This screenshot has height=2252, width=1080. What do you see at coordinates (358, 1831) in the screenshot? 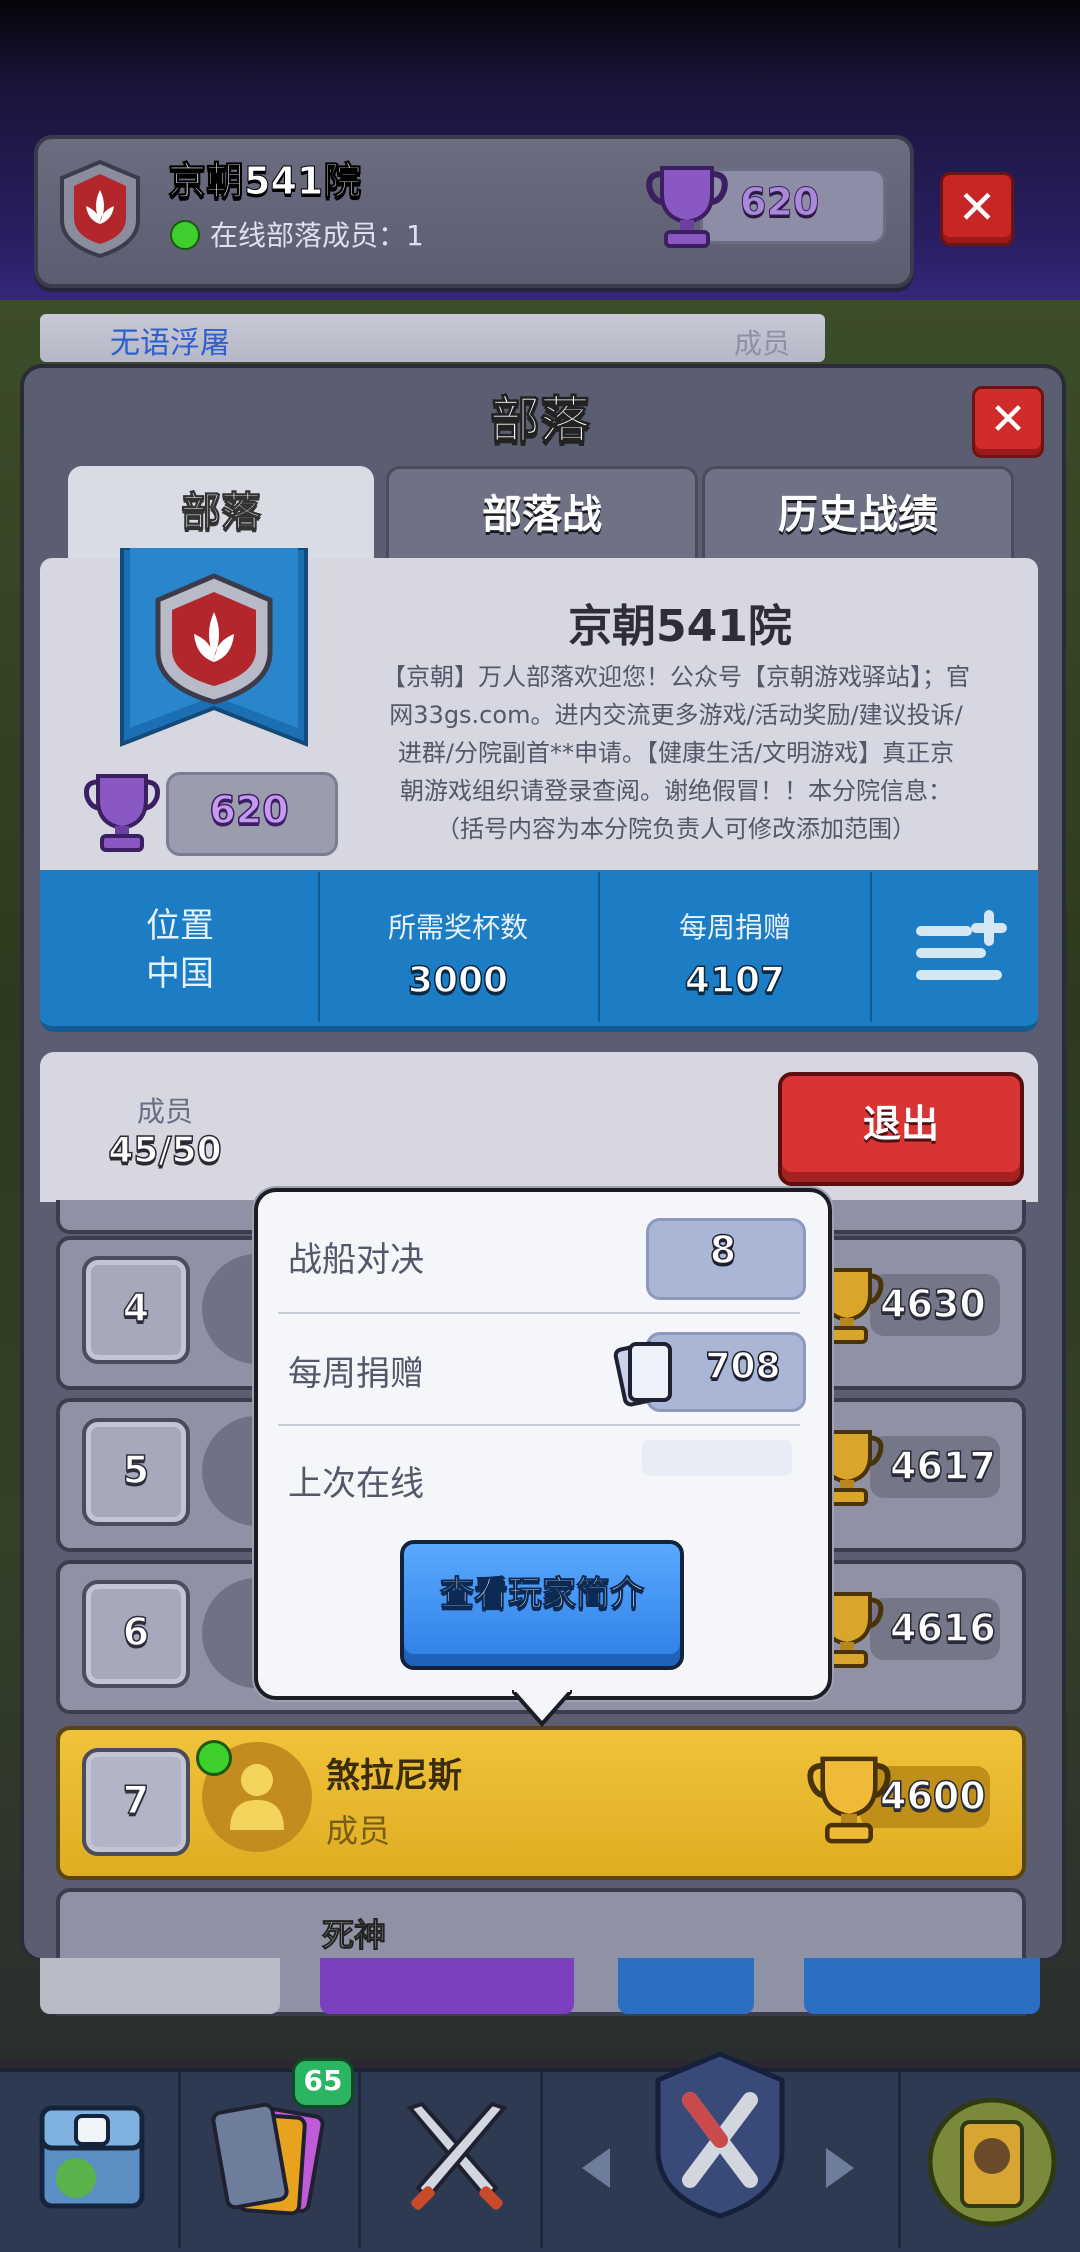
I see `member-role: 成员` at bounding box center [358, 1831].